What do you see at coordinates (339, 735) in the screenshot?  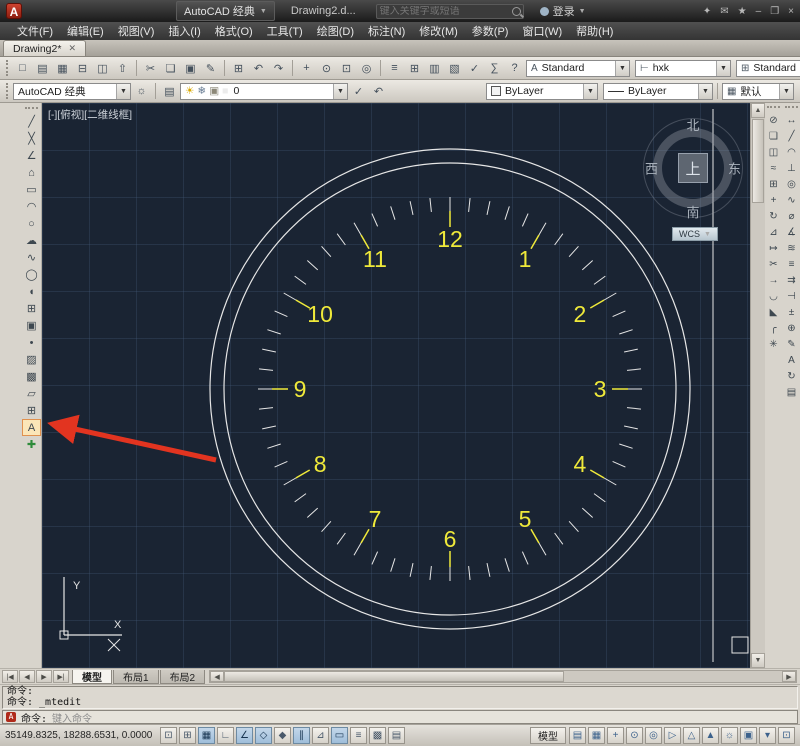 I see `dynamic-input-icon: ▭` at bounding box center [339, 735].